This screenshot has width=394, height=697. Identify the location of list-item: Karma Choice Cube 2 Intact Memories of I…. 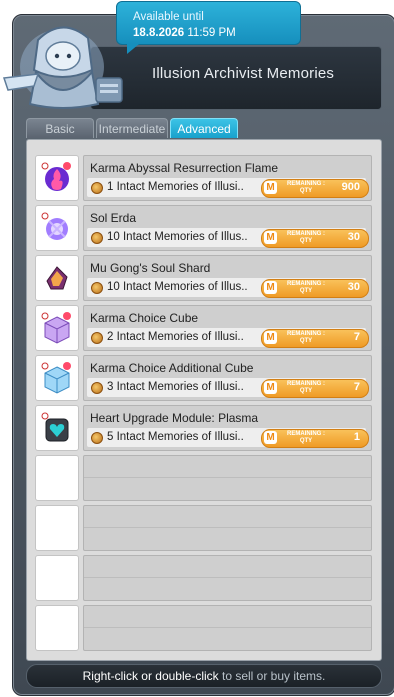
(204, 328).